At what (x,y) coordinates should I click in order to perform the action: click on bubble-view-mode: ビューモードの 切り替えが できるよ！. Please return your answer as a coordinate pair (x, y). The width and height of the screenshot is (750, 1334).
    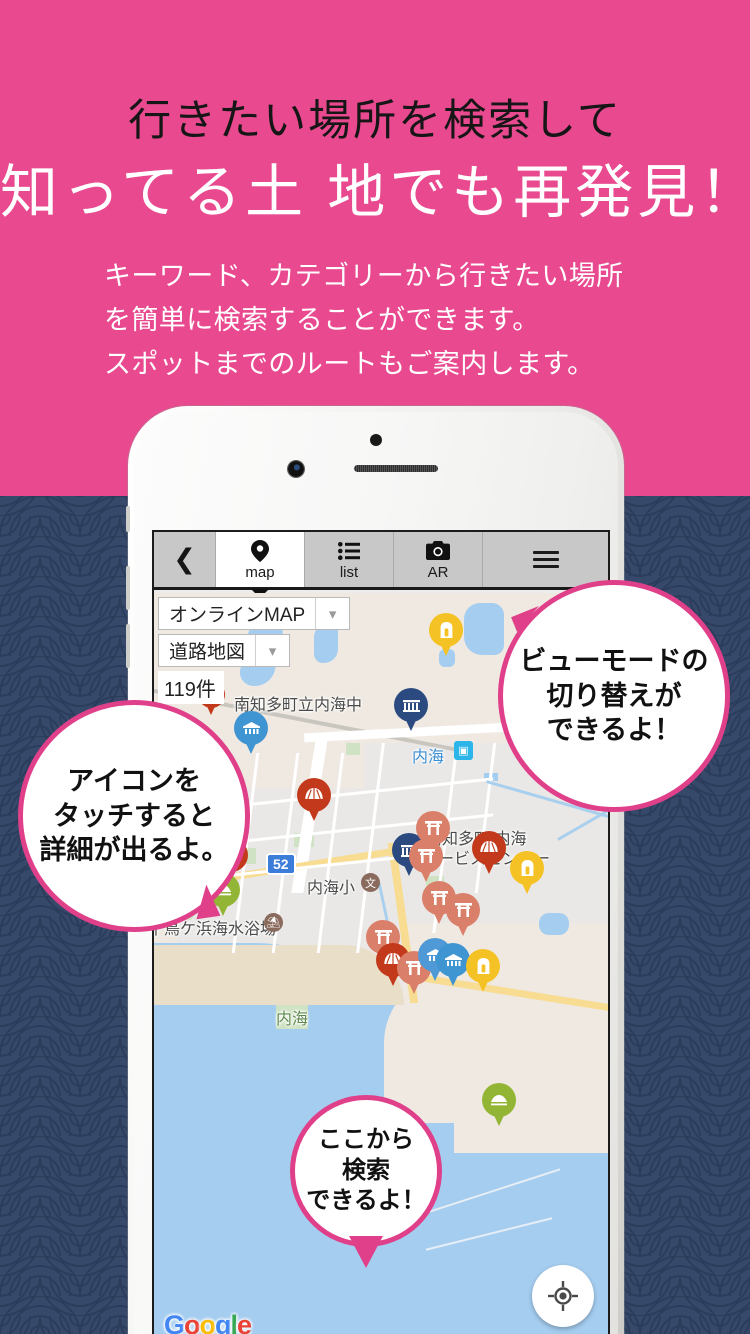
    Looking at the image, I should click on (614, 696).